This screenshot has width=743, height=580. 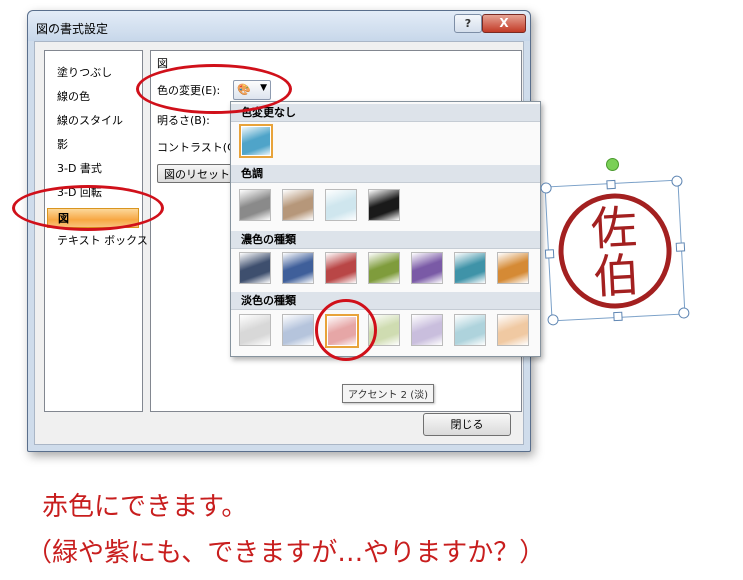 I want to click on gallery-header-no-recolor: 色変更なし, so click(x=385, y=113).